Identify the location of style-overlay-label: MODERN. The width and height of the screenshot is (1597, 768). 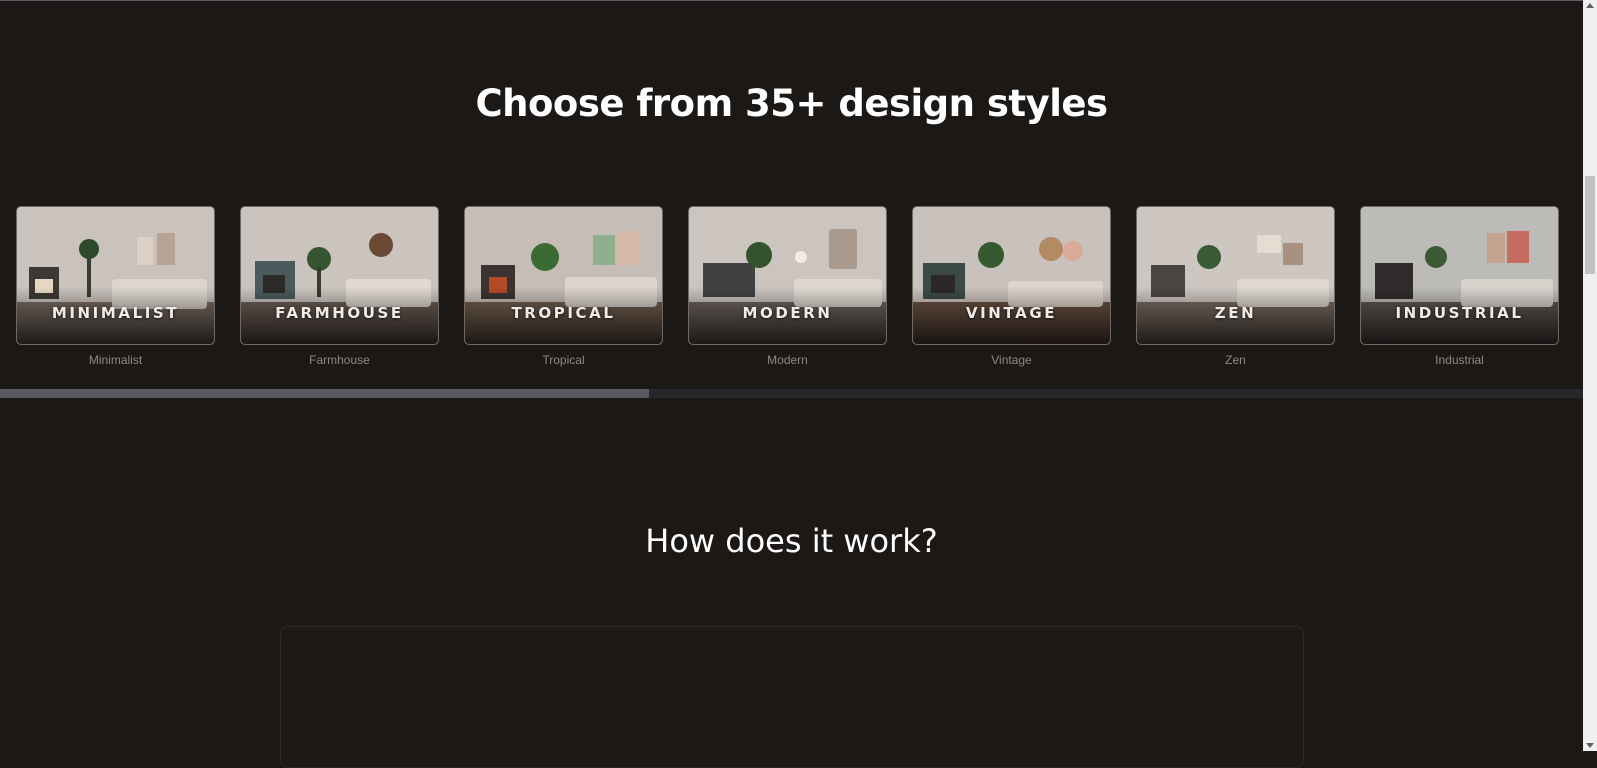
(787, 313).